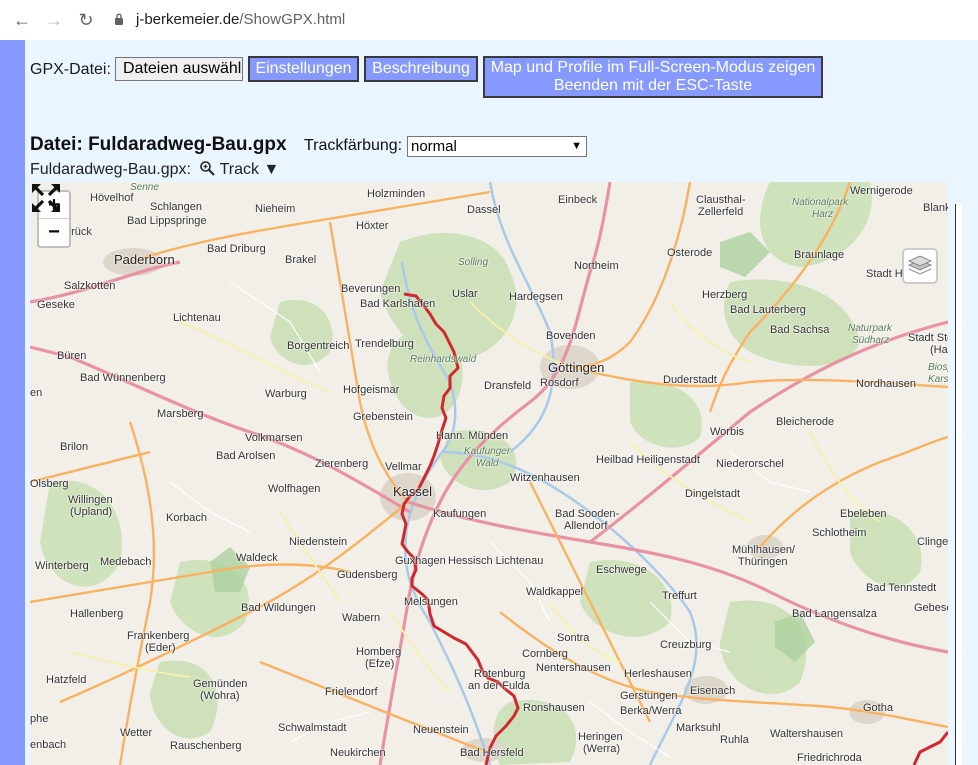 The width and height of the screenshot is (978, 765). What do you see at coordinates (396, 194) in the screenshot?
I see `map-place-label: Holzminden` at bounding box center [396, 194].